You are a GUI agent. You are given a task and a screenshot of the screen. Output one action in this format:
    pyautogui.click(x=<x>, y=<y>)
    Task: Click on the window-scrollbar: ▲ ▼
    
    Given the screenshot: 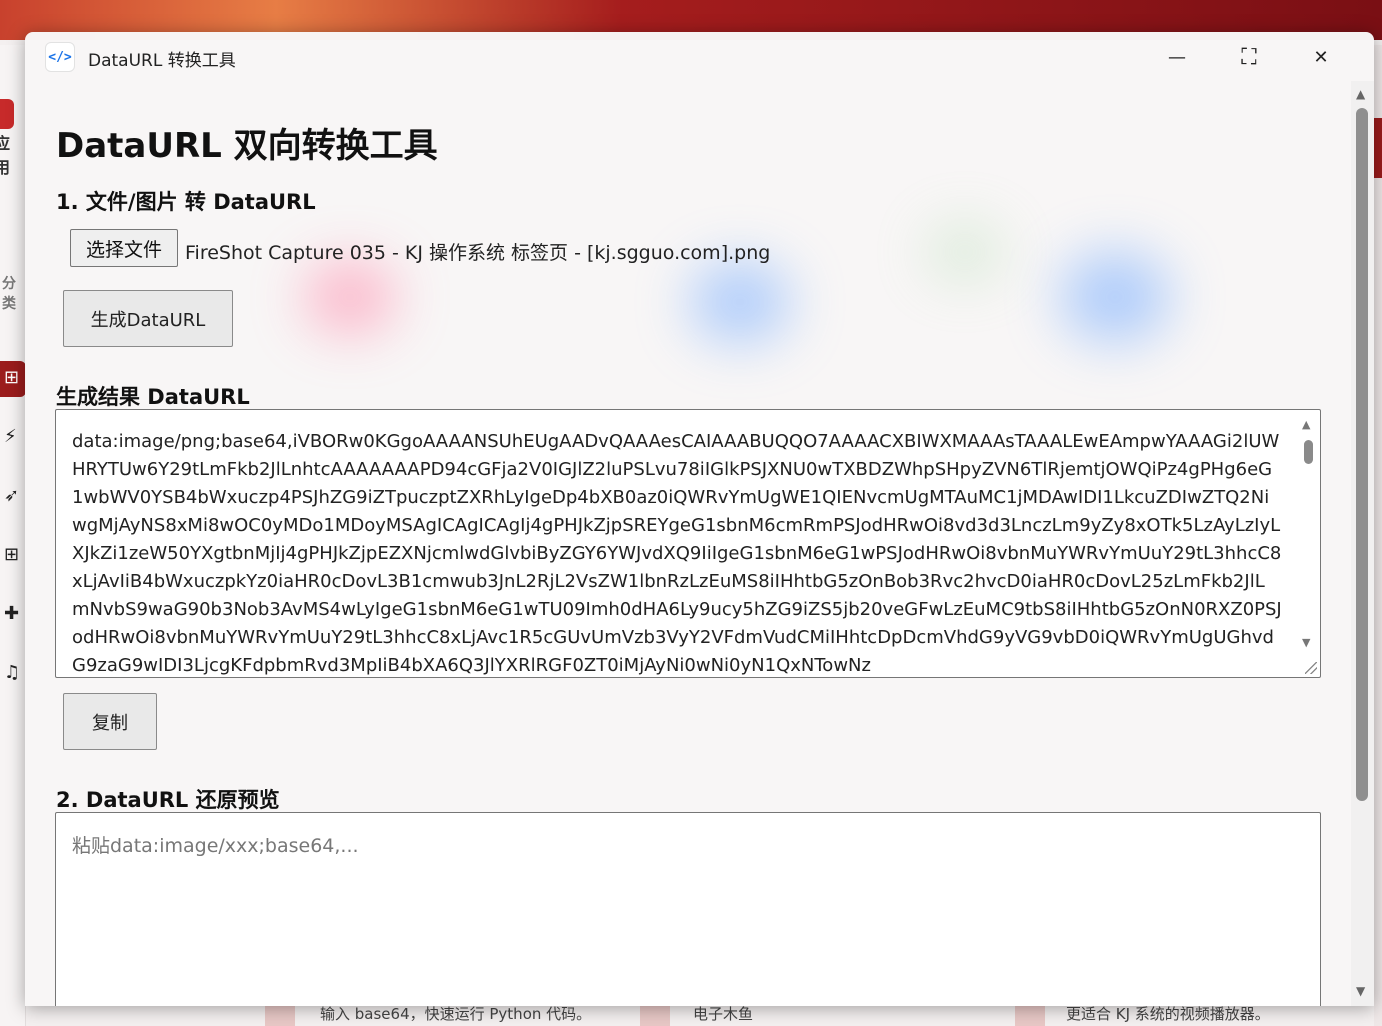 What is the action you would take?
    pyautogui.click(x=1362, y=543)
    